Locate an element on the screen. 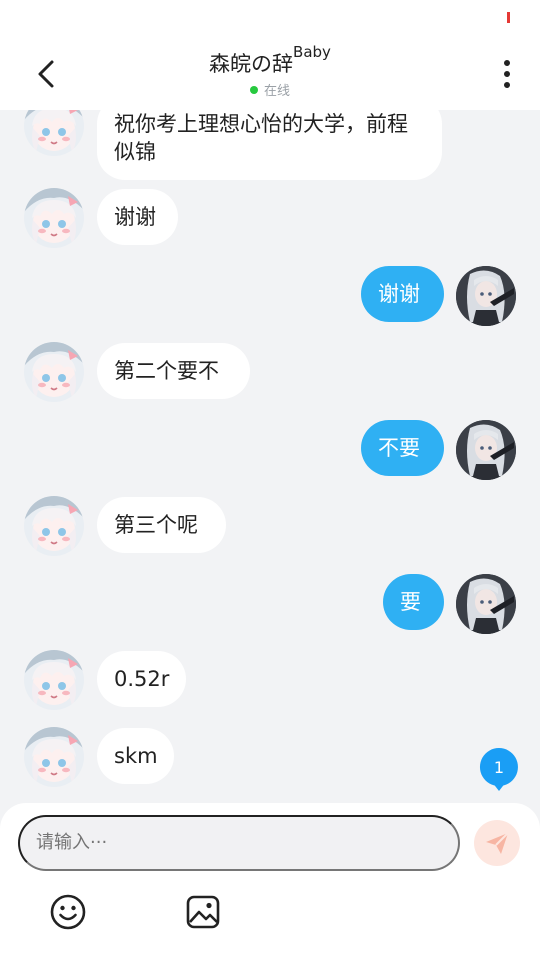 The image size is (540, 960). more-vertical-icon is located at coordinates (507, 74).